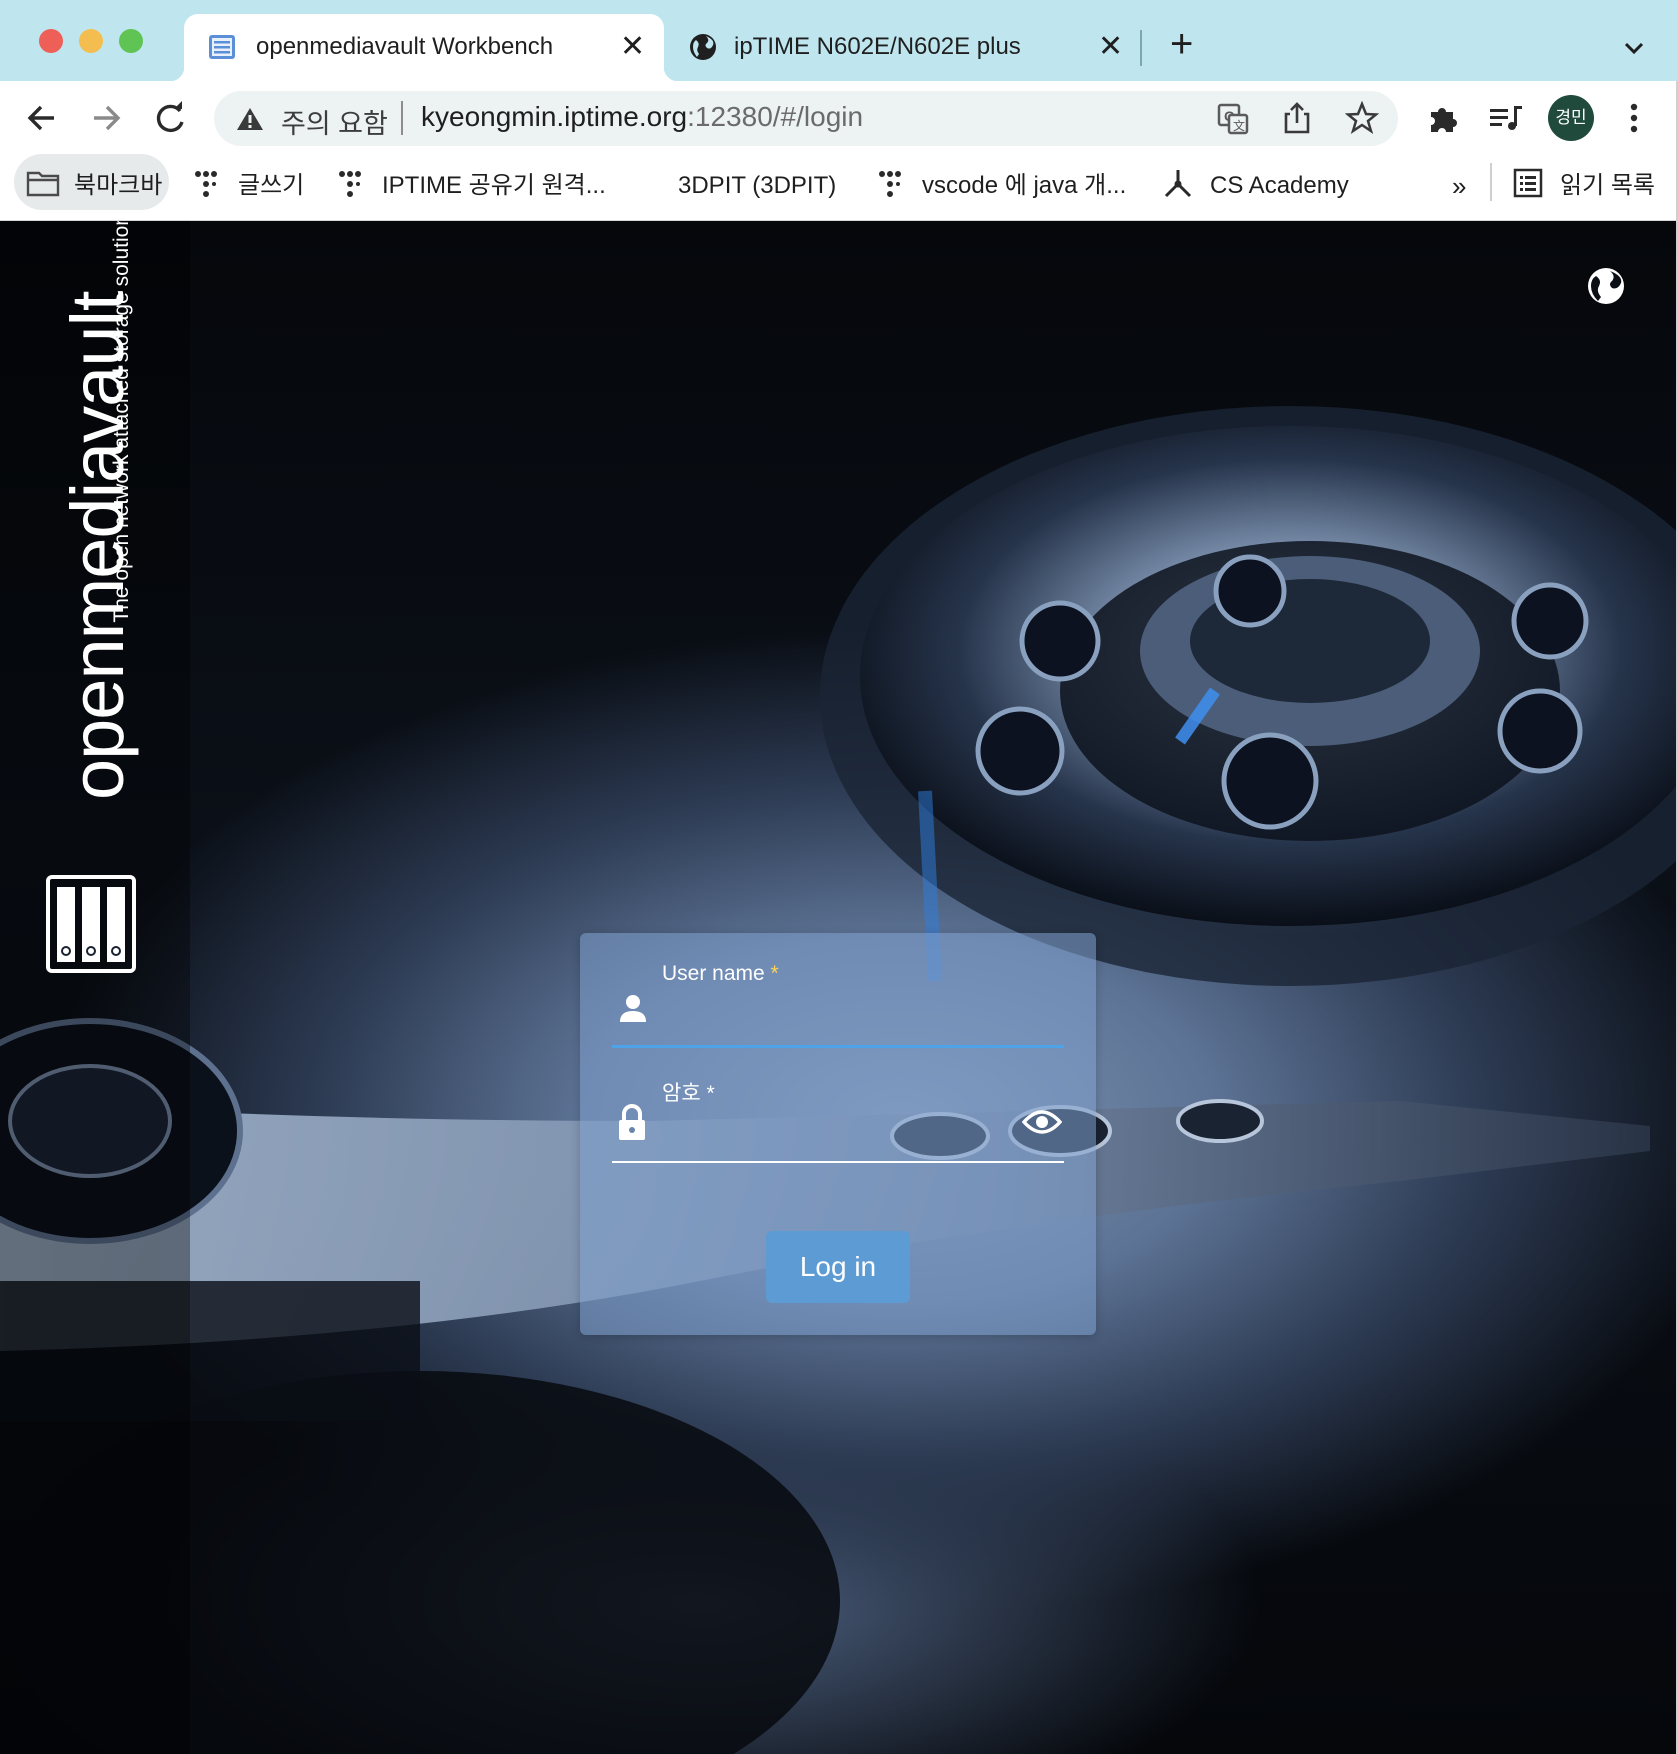 Image resolution: width=1678 pixels, height=1754 pixels. What do you see at coordinates (1297, 118) in the screenshot?
I see `share-icon` at bounding box center [1297, 118].